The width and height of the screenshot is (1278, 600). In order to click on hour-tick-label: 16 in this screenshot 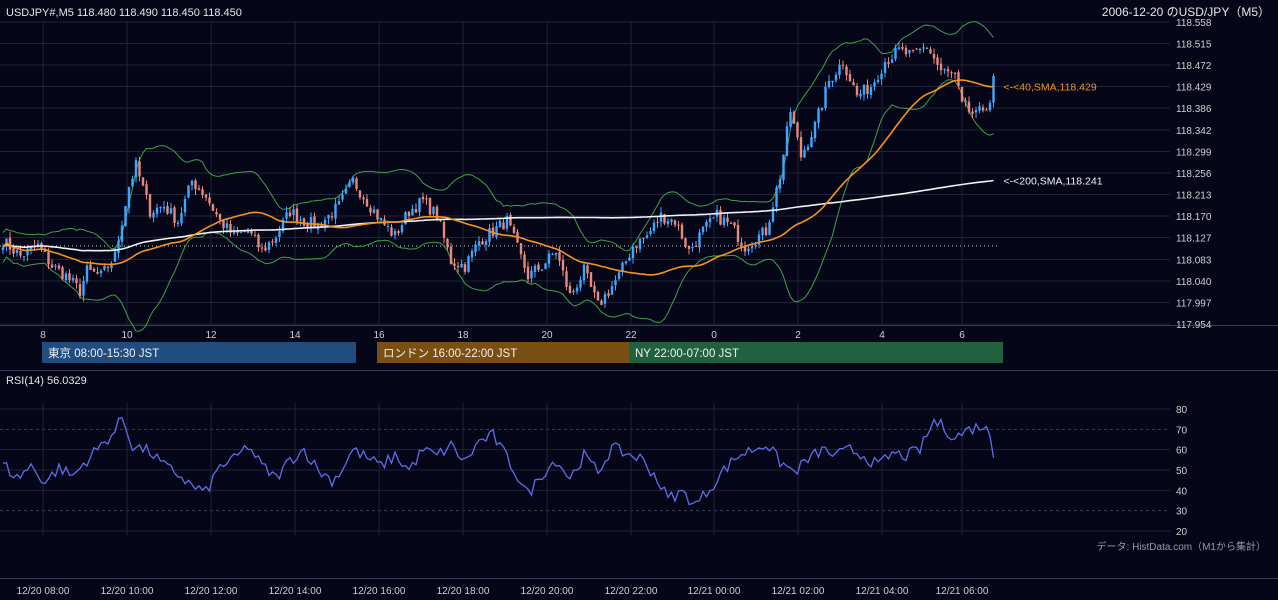, I will do `click(379, 335)`.